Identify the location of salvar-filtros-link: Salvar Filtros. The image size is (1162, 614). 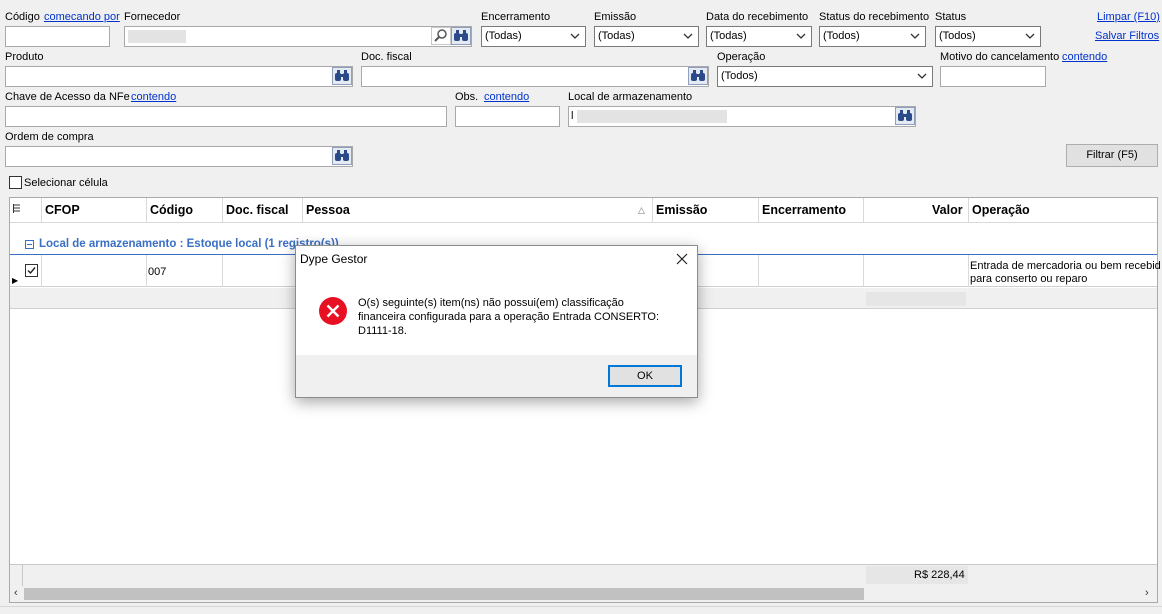
(1127, 36).